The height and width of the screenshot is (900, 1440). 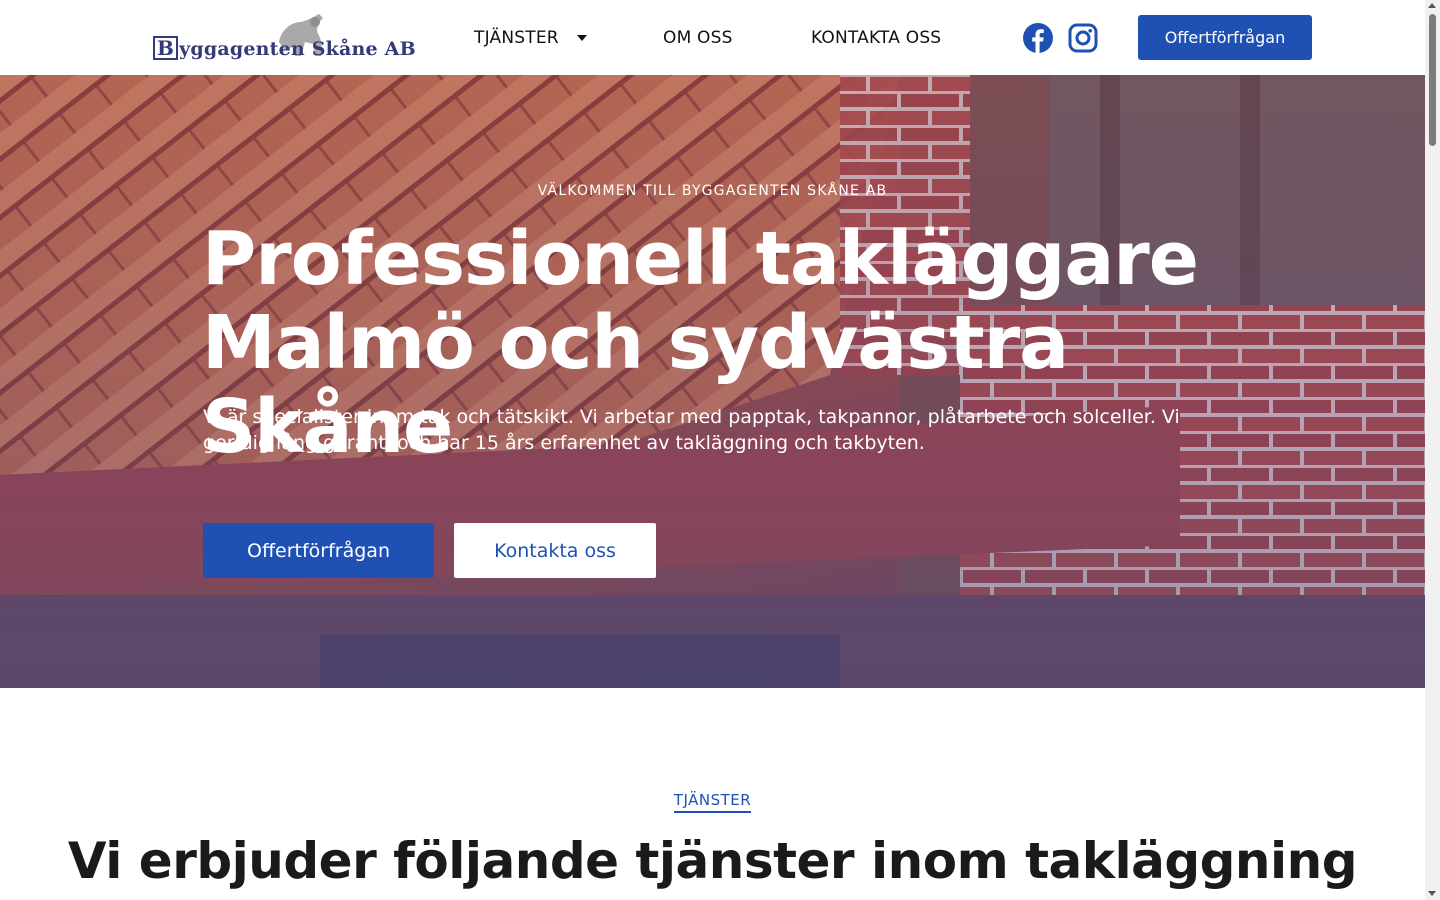 I want to click on logo-text: yggagenten Skåne AB, so click(x=297, y=49).